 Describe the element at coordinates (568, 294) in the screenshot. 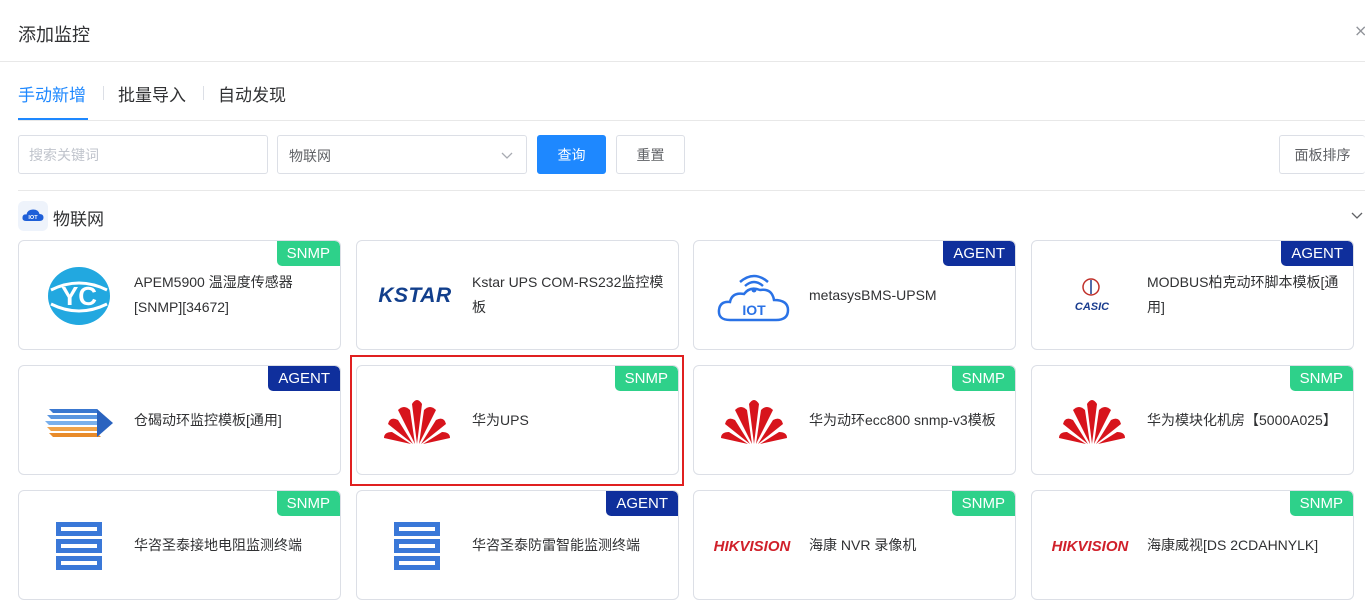

I see `card-label: Kstar UPS COM-RS232监控模板` at that location.